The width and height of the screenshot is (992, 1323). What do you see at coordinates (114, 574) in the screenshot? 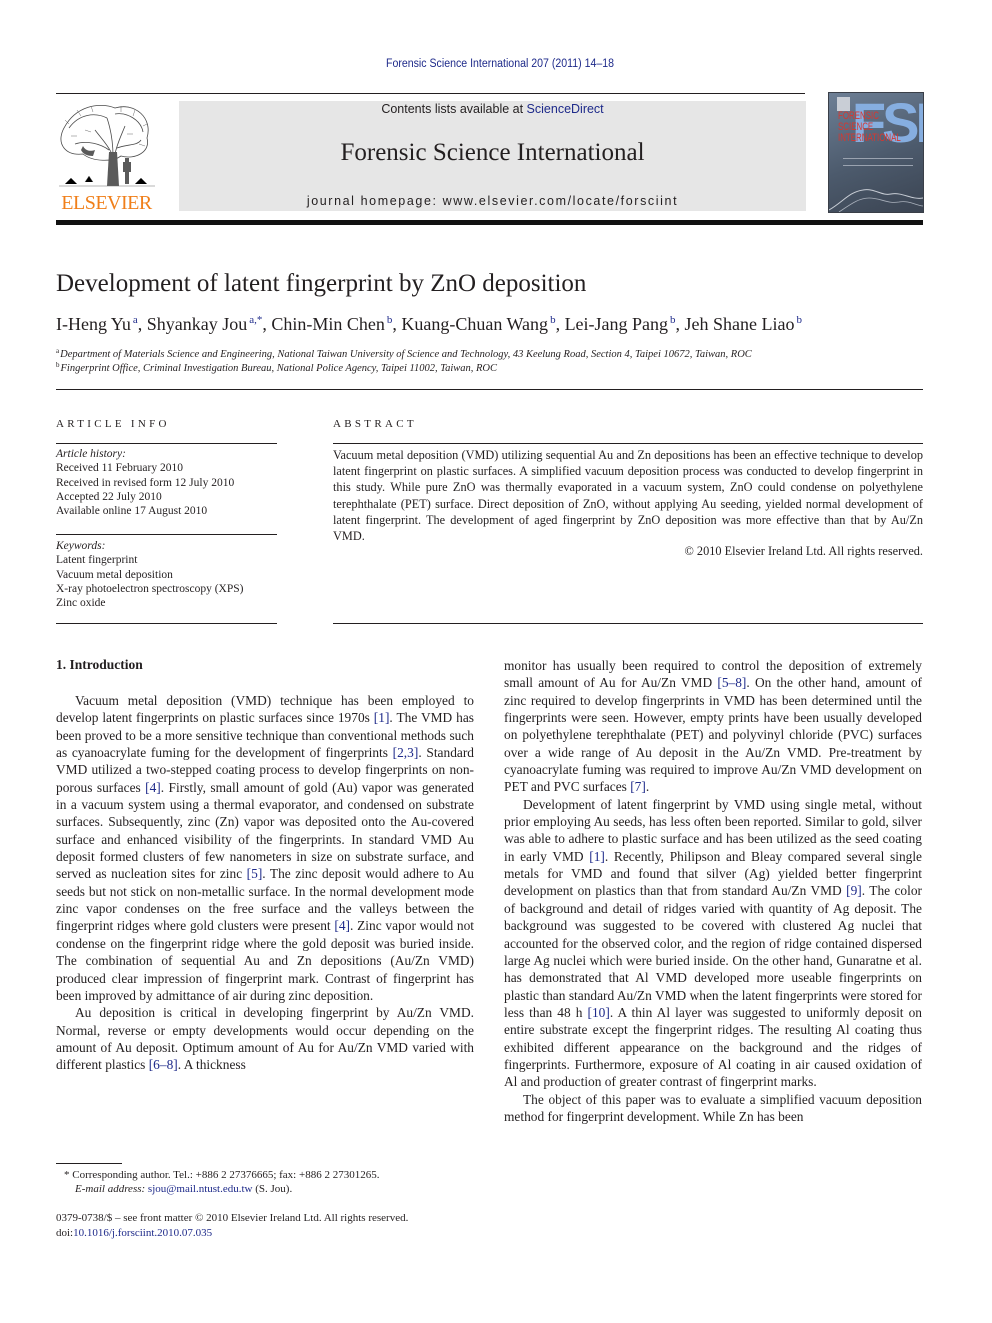
I see `keyword: Vacuum metal deposition` at bounding box center [114, 574].